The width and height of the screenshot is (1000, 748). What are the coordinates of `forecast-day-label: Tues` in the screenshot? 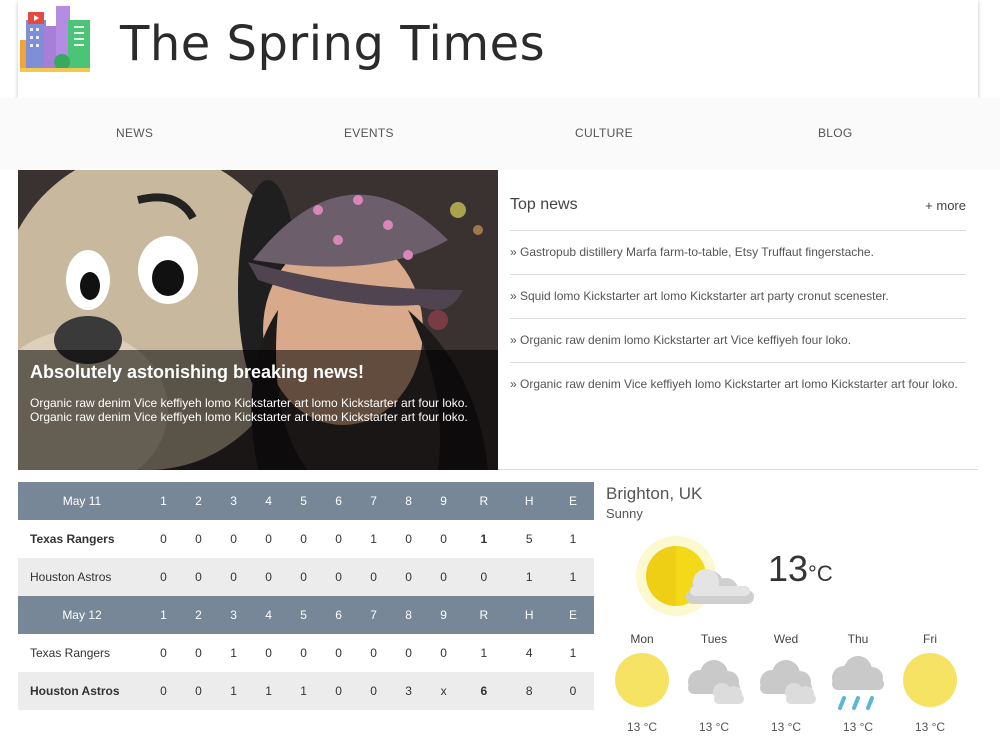 It's located at (714, 639).